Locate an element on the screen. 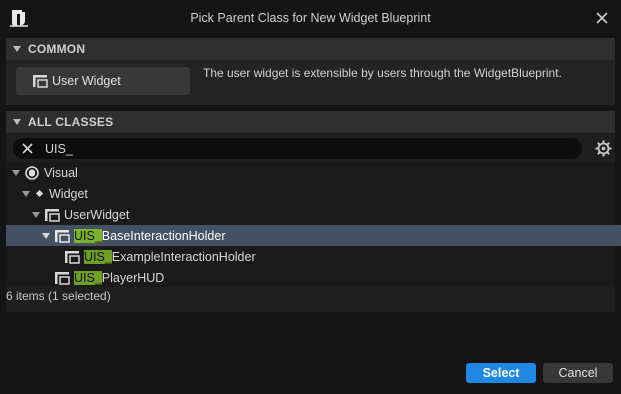 The image size is (621, 394). label-remainder: PlayerHUD is located at coordinates (133, 277).